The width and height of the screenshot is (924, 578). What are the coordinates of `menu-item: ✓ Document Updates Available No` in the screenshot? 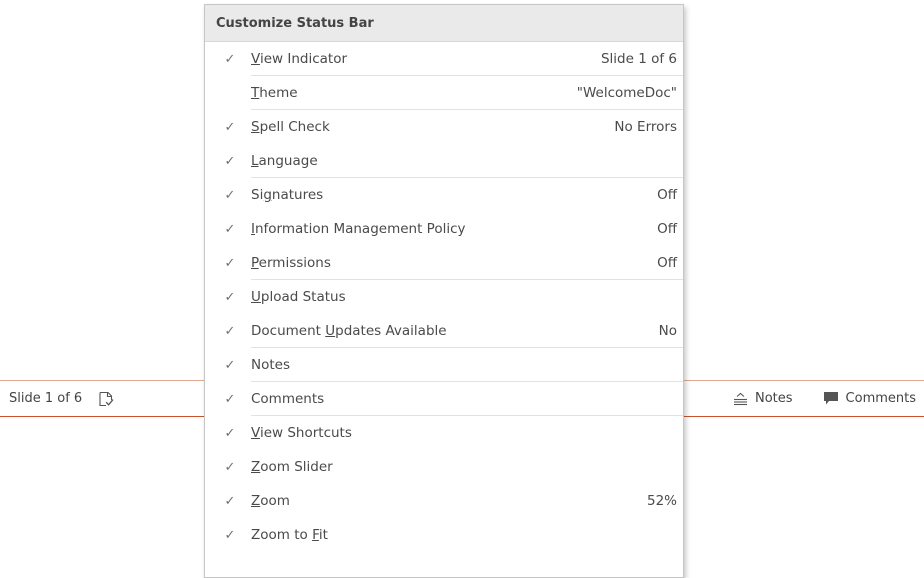 It's located at (444, 331).